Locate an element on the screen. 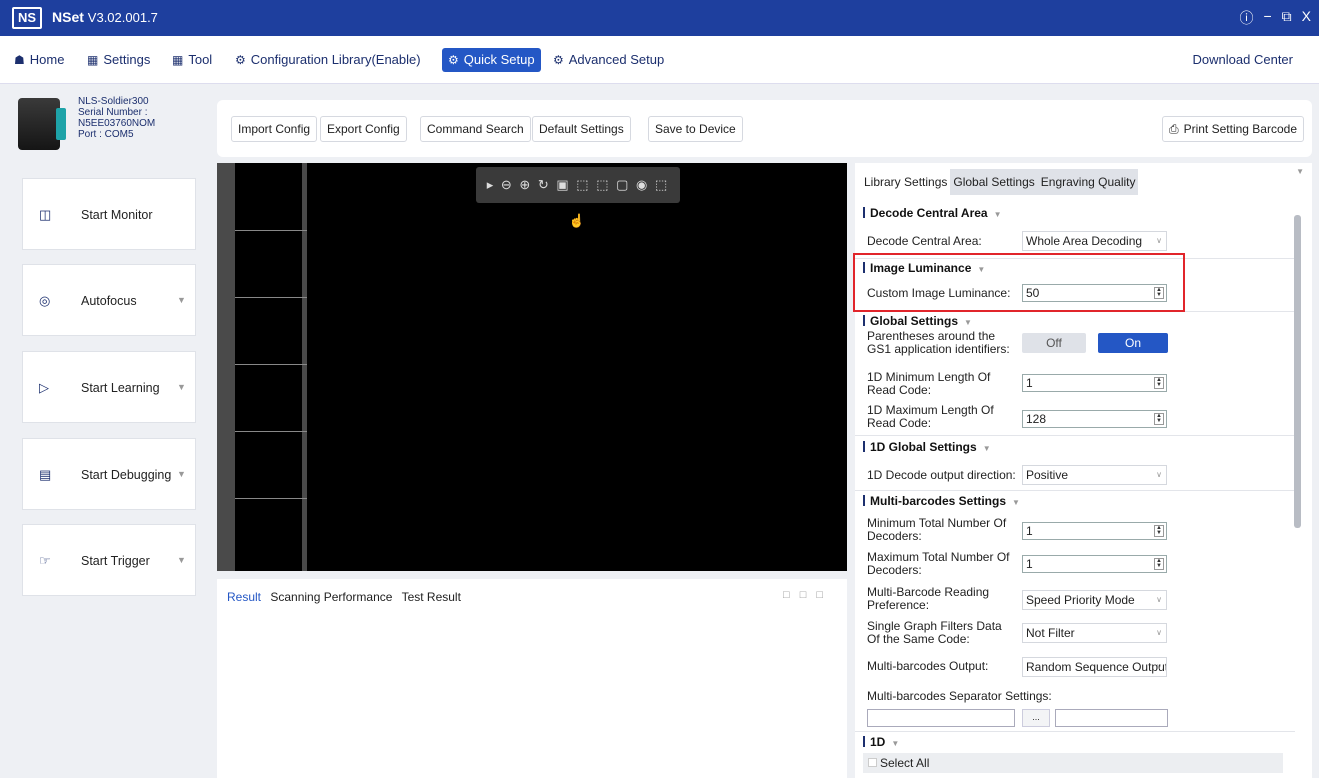 Image resolution: width=1319 pixels, height=778 pixels. menu-quick-setup: ⚙ Quick Setup is located at coordinates (491, 60).